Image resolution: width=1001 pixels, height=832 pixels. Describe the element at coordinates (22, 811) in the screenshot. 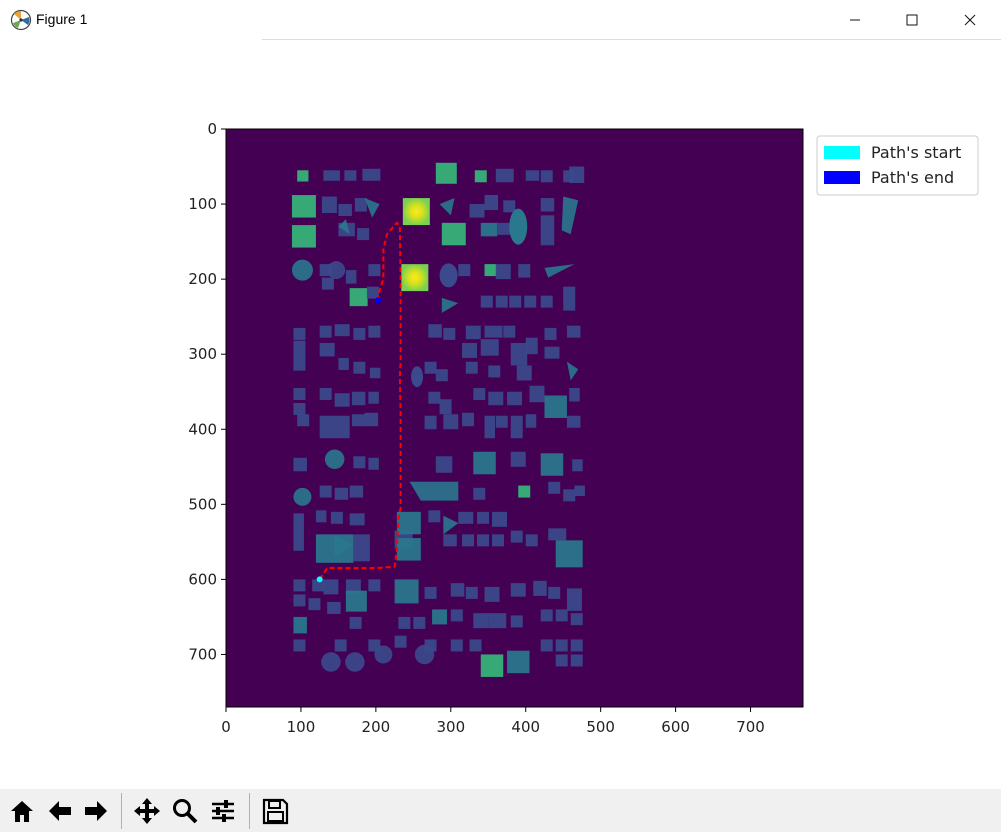

I see `home-button` at that location.